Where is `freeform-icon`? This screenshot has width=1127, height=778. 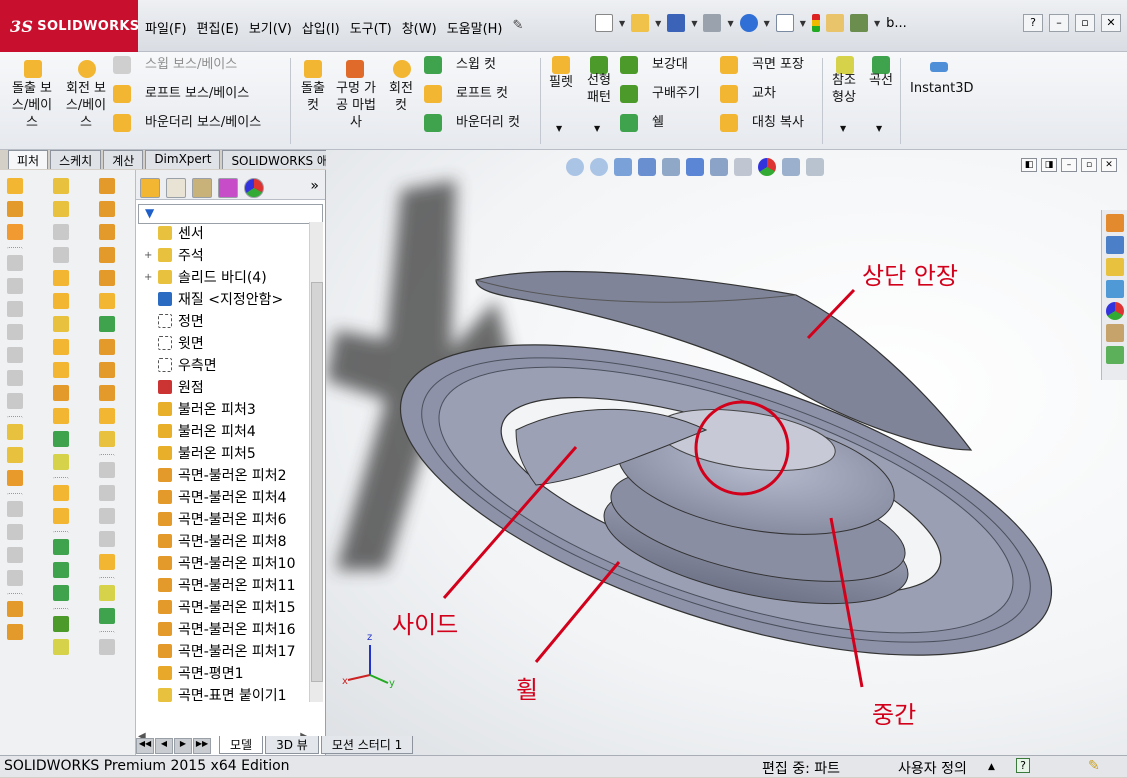 freeform-icon is located at coordinates (107, 416).